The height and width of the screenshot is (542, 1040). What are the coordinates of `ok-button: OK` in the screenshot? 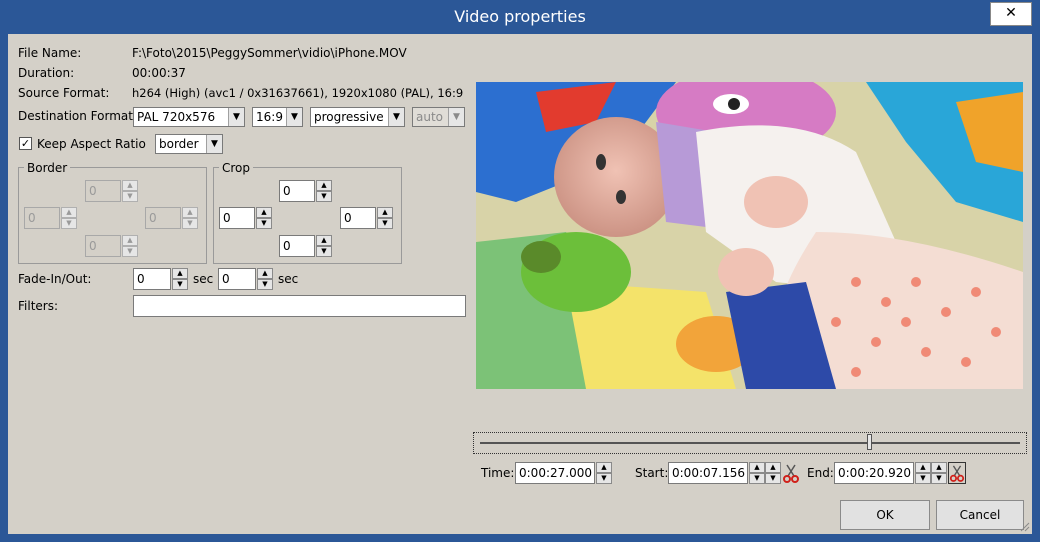 It's located at (885, 515).